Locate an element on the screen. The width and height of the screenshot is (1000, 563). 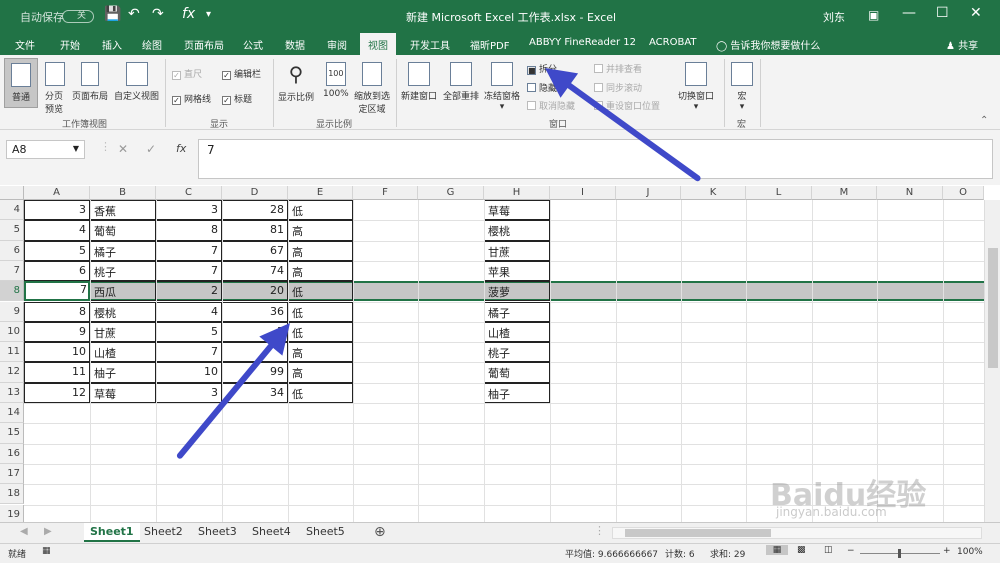
column-header: F is located at coordinates (385, 193).